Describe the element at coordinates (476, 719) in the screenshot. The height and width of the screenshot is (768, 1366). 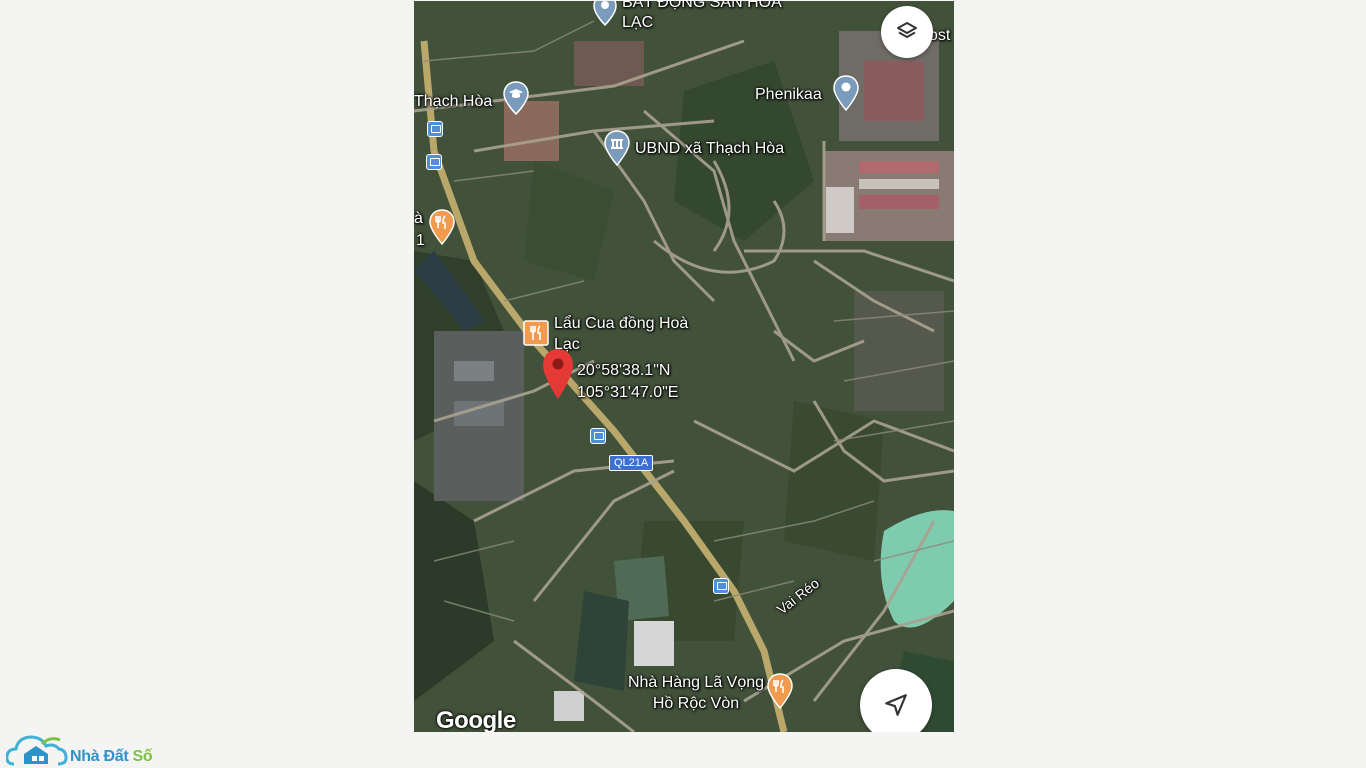
I see `google-logo: Google` at that location.